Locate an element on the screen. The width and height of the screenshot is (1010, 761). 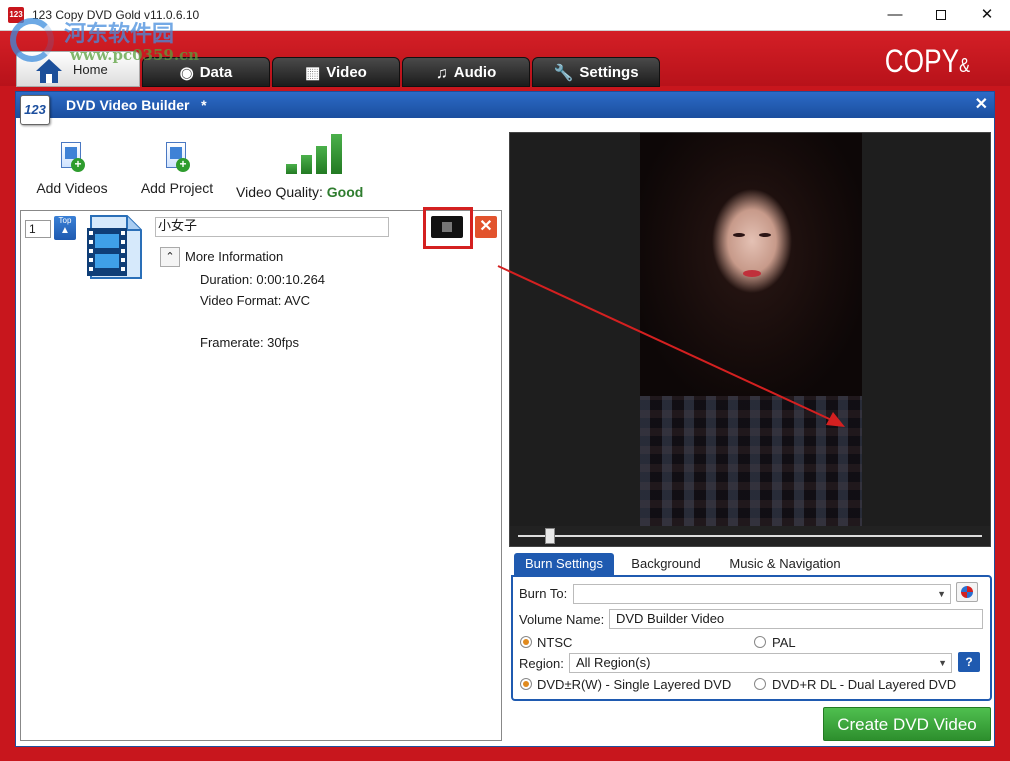
dual-layer-radio is located at coordinates (760, 684).